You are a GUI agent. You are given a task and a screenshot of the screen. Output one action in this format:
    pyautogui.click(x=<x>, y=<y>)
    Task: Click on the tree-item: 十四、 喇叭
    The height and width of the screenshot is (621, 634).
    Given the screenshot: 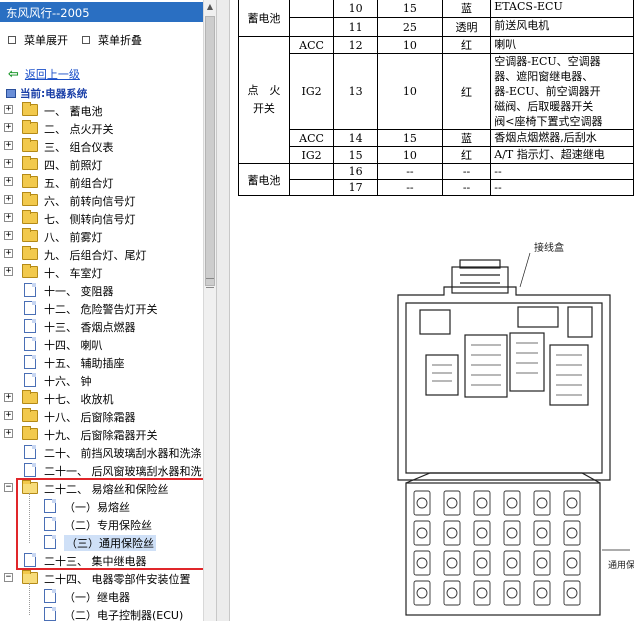 What is the action you would take?
    pyautogui.click(x=101, y=344)
    